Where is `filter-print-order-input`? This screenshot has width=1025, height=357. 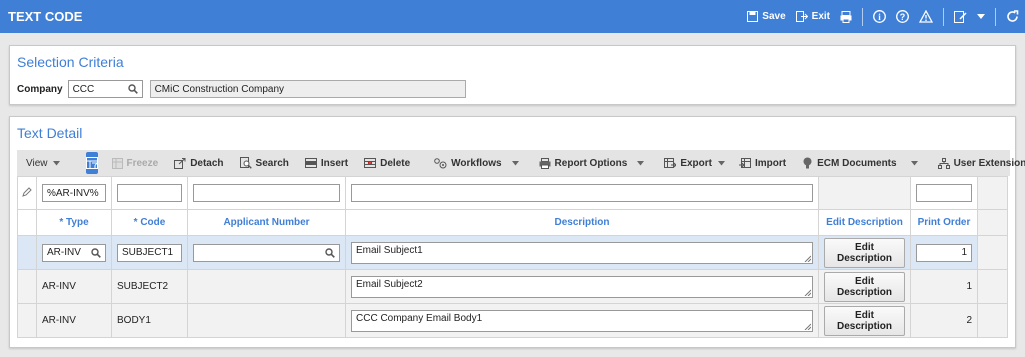
filter-print-order-input is located at coordinates (944, 193).